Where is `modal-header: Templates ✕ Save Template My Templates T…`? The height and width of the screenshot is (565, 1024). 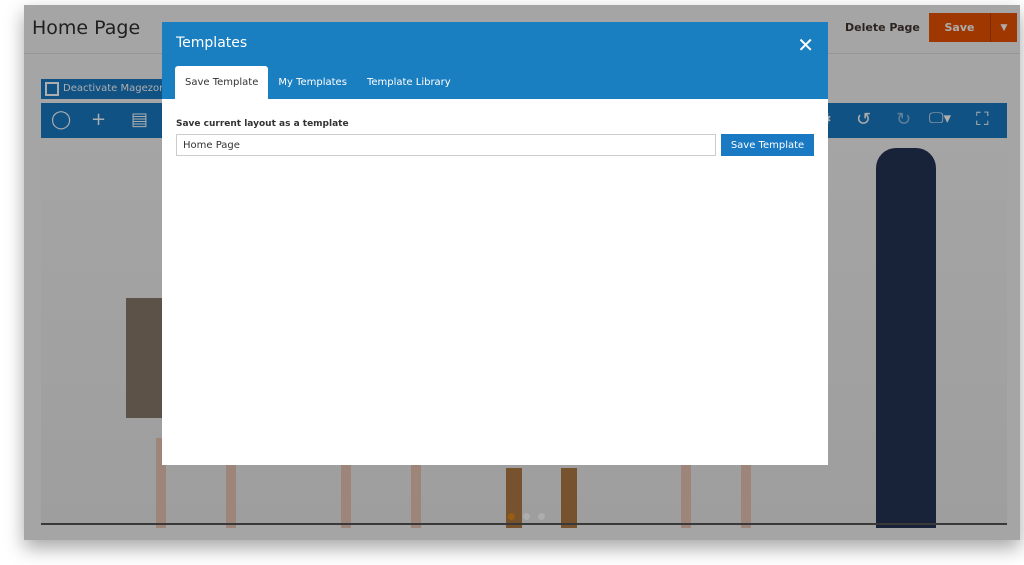 modal-header: Templates ✕ Save Template My Templates T… is located at coordinates (495, 60).